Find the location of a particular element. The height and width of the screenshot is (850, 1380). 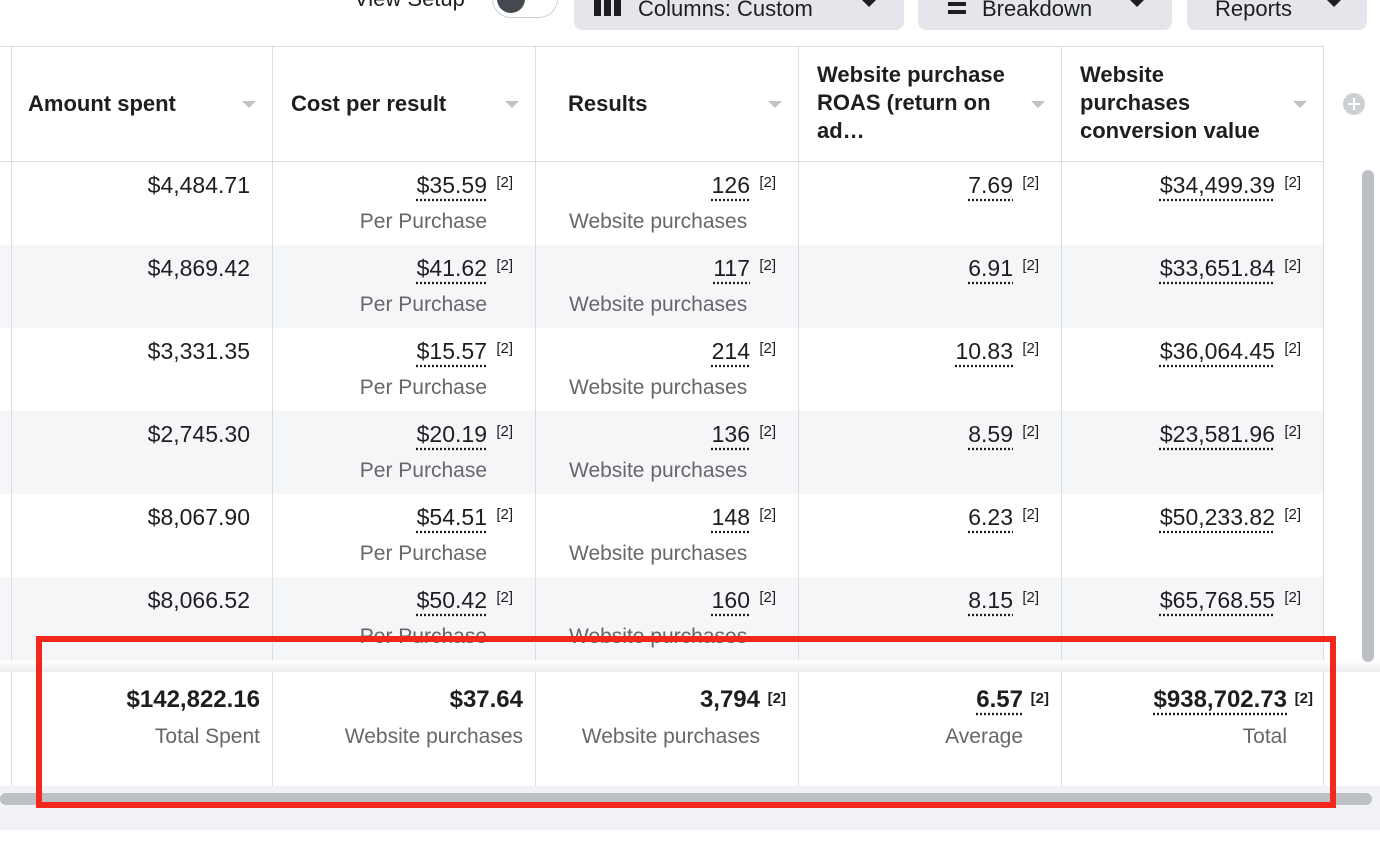

table-cell-amount: $4,484.71 is located at coordinates (141, 203).